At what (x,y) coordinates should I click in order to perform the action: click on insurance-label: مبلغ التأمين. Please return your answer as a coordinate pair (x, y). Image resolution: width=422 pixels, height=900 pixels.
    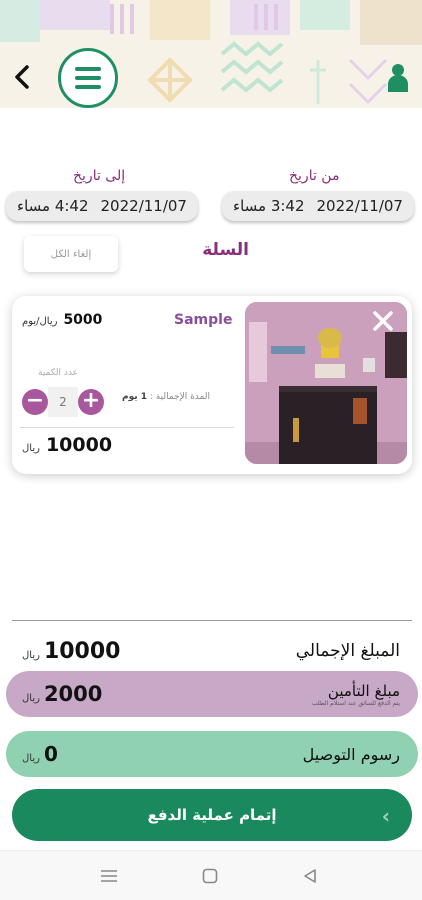
    Looking at the image, I should click on (363, 690).